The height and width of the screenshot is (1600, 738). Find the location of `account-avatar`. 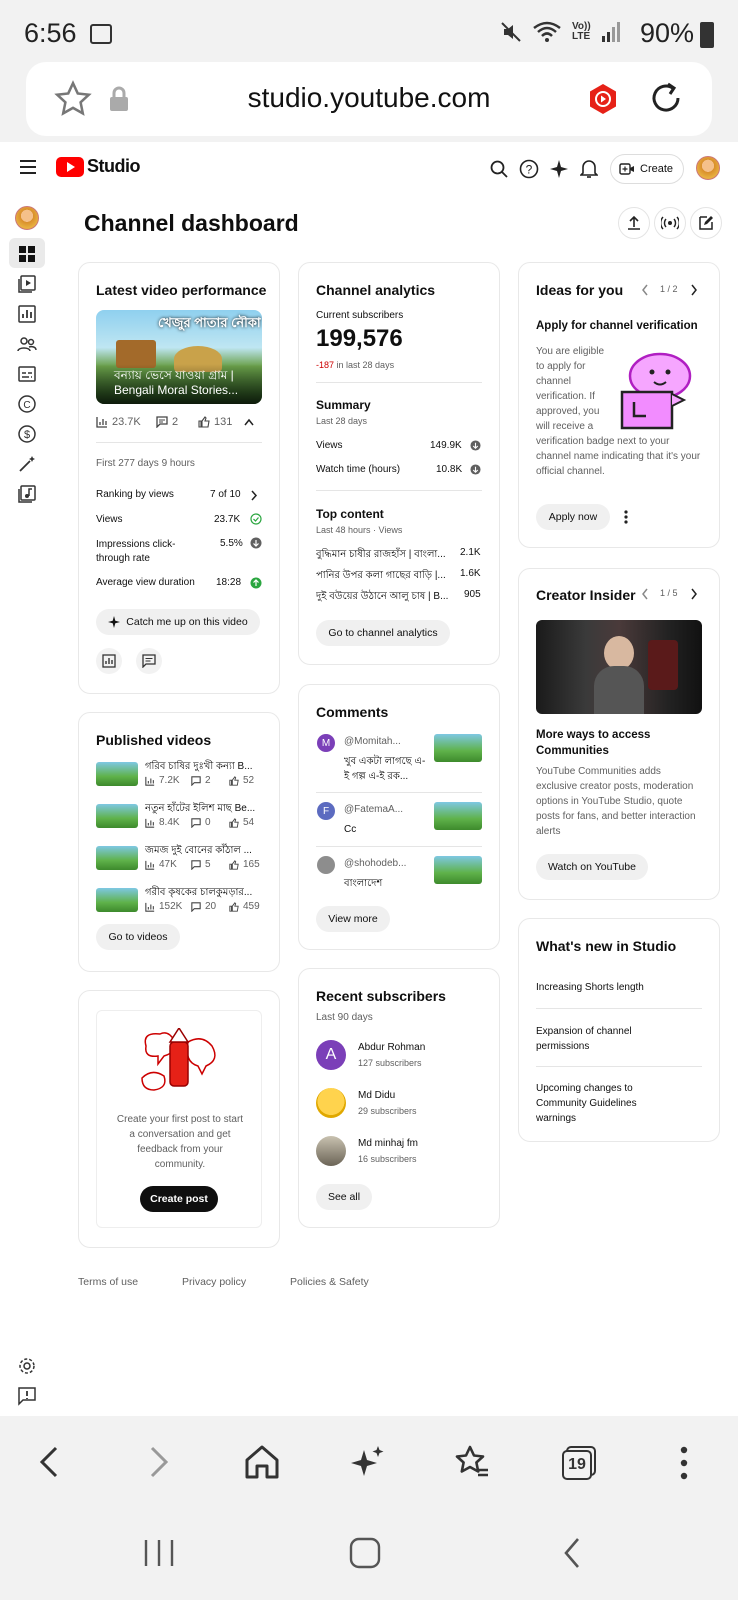

account-avatar is located at coordinates (708, 168).